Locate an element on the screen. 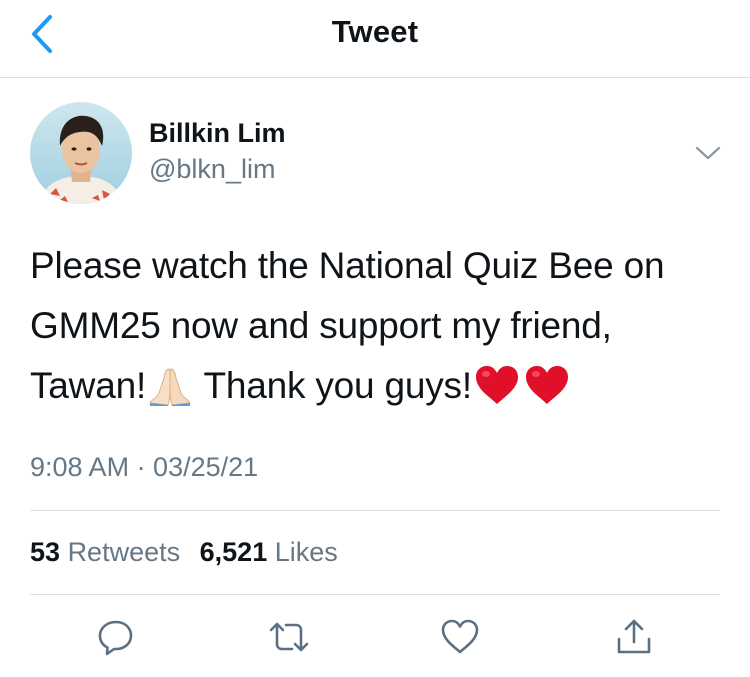 The height and width of the screenshot is (677, 750). share-button is located at coordinates (634, 637).